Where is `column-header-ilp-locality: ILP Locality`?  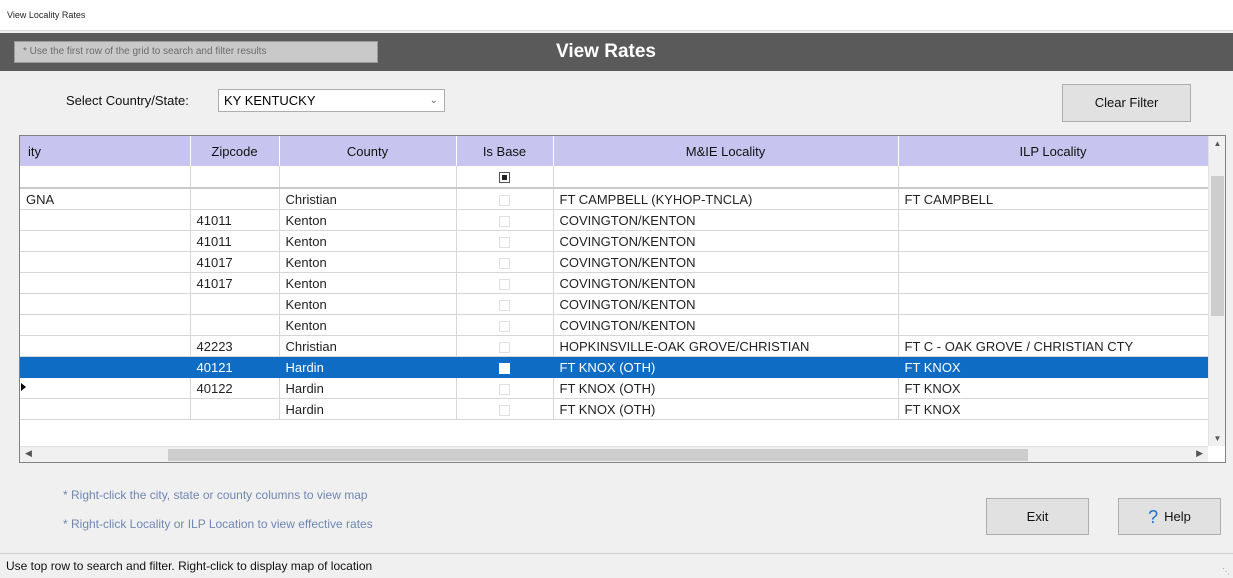
column-header-ilp-locality: ILP Locality is located at coordinates (1053, 151).